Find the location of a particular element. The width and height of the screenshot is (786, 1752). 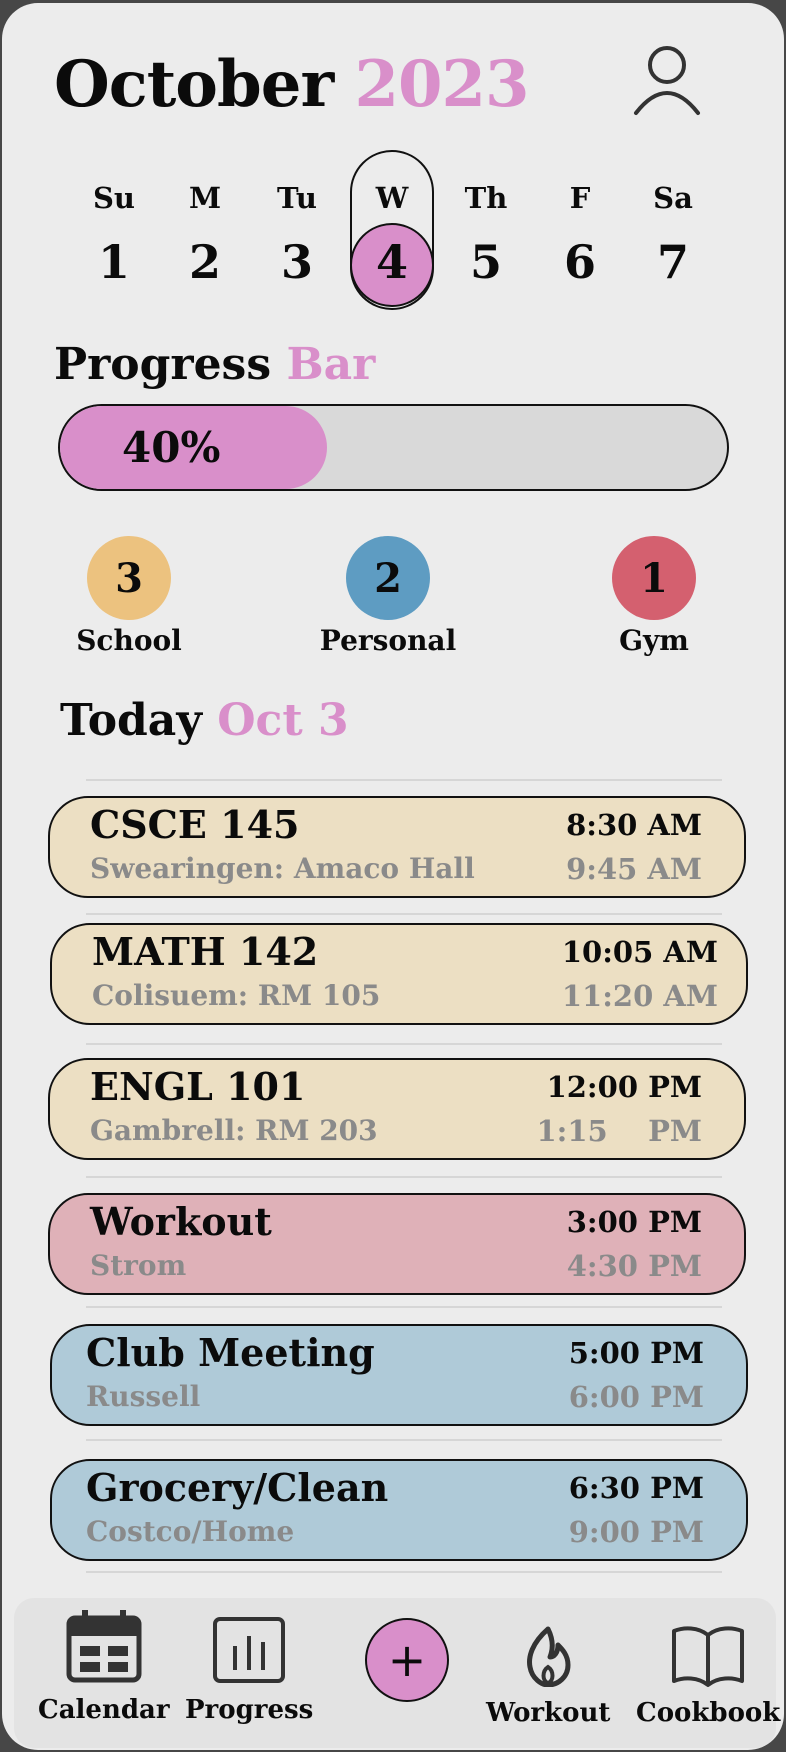

event-location: Swearingen: Amaco Hall is located at coordinates (282, 868).